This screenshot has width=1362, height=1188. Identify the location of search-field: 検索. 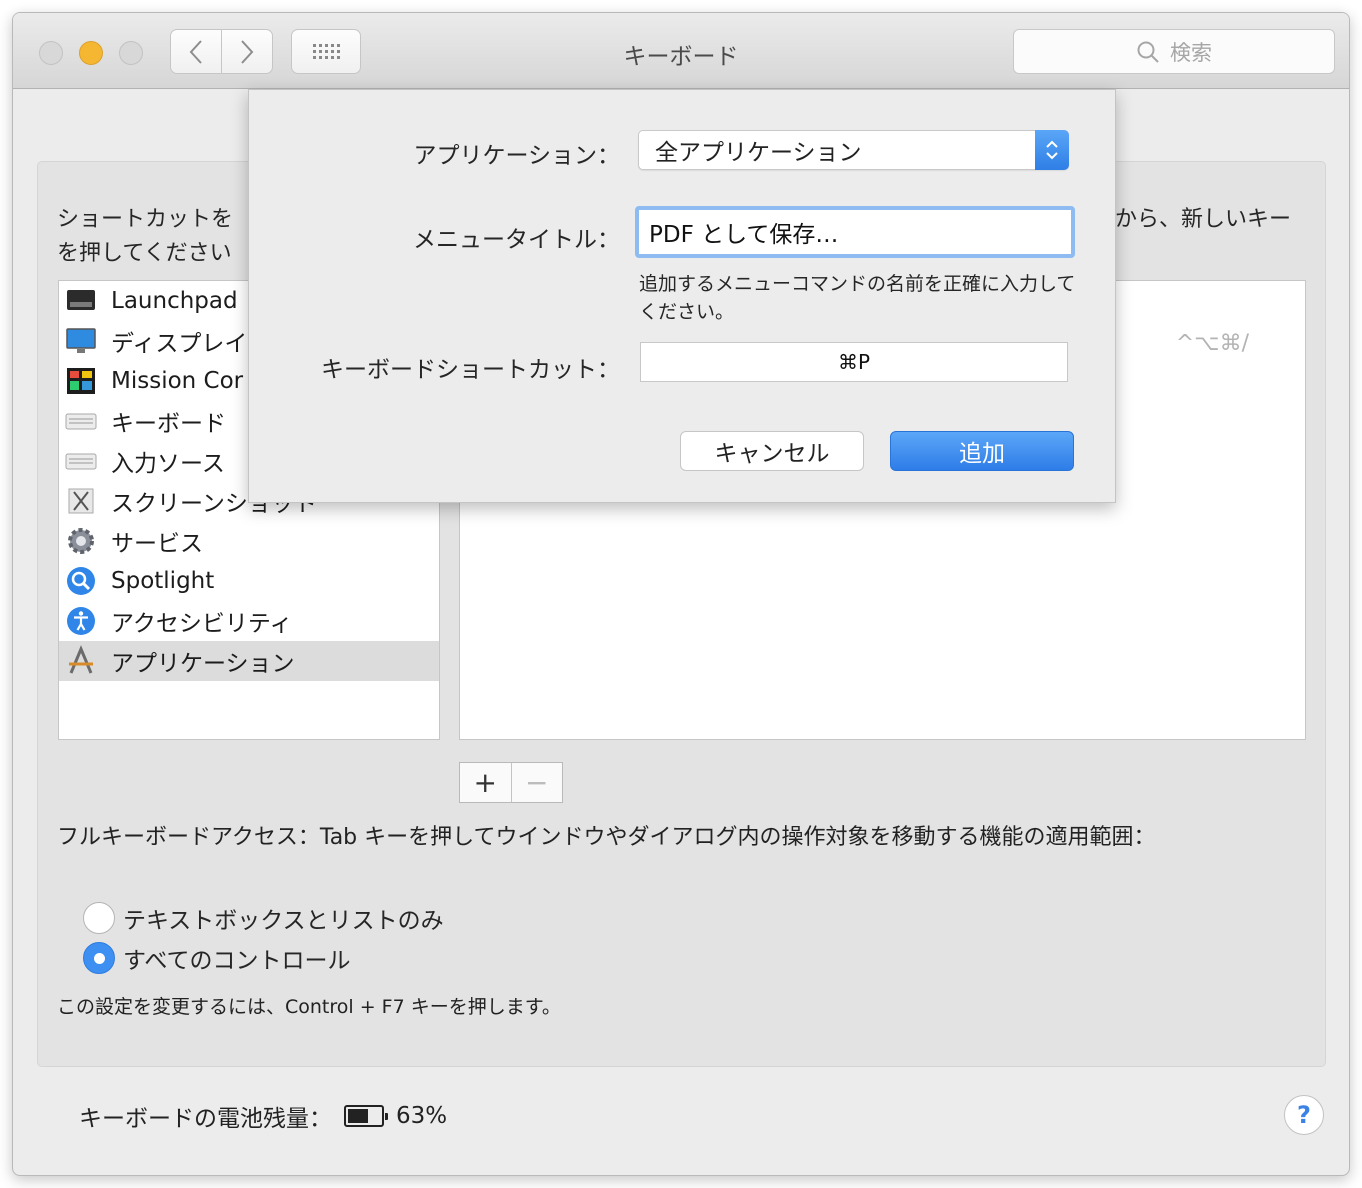
(1174, 51).